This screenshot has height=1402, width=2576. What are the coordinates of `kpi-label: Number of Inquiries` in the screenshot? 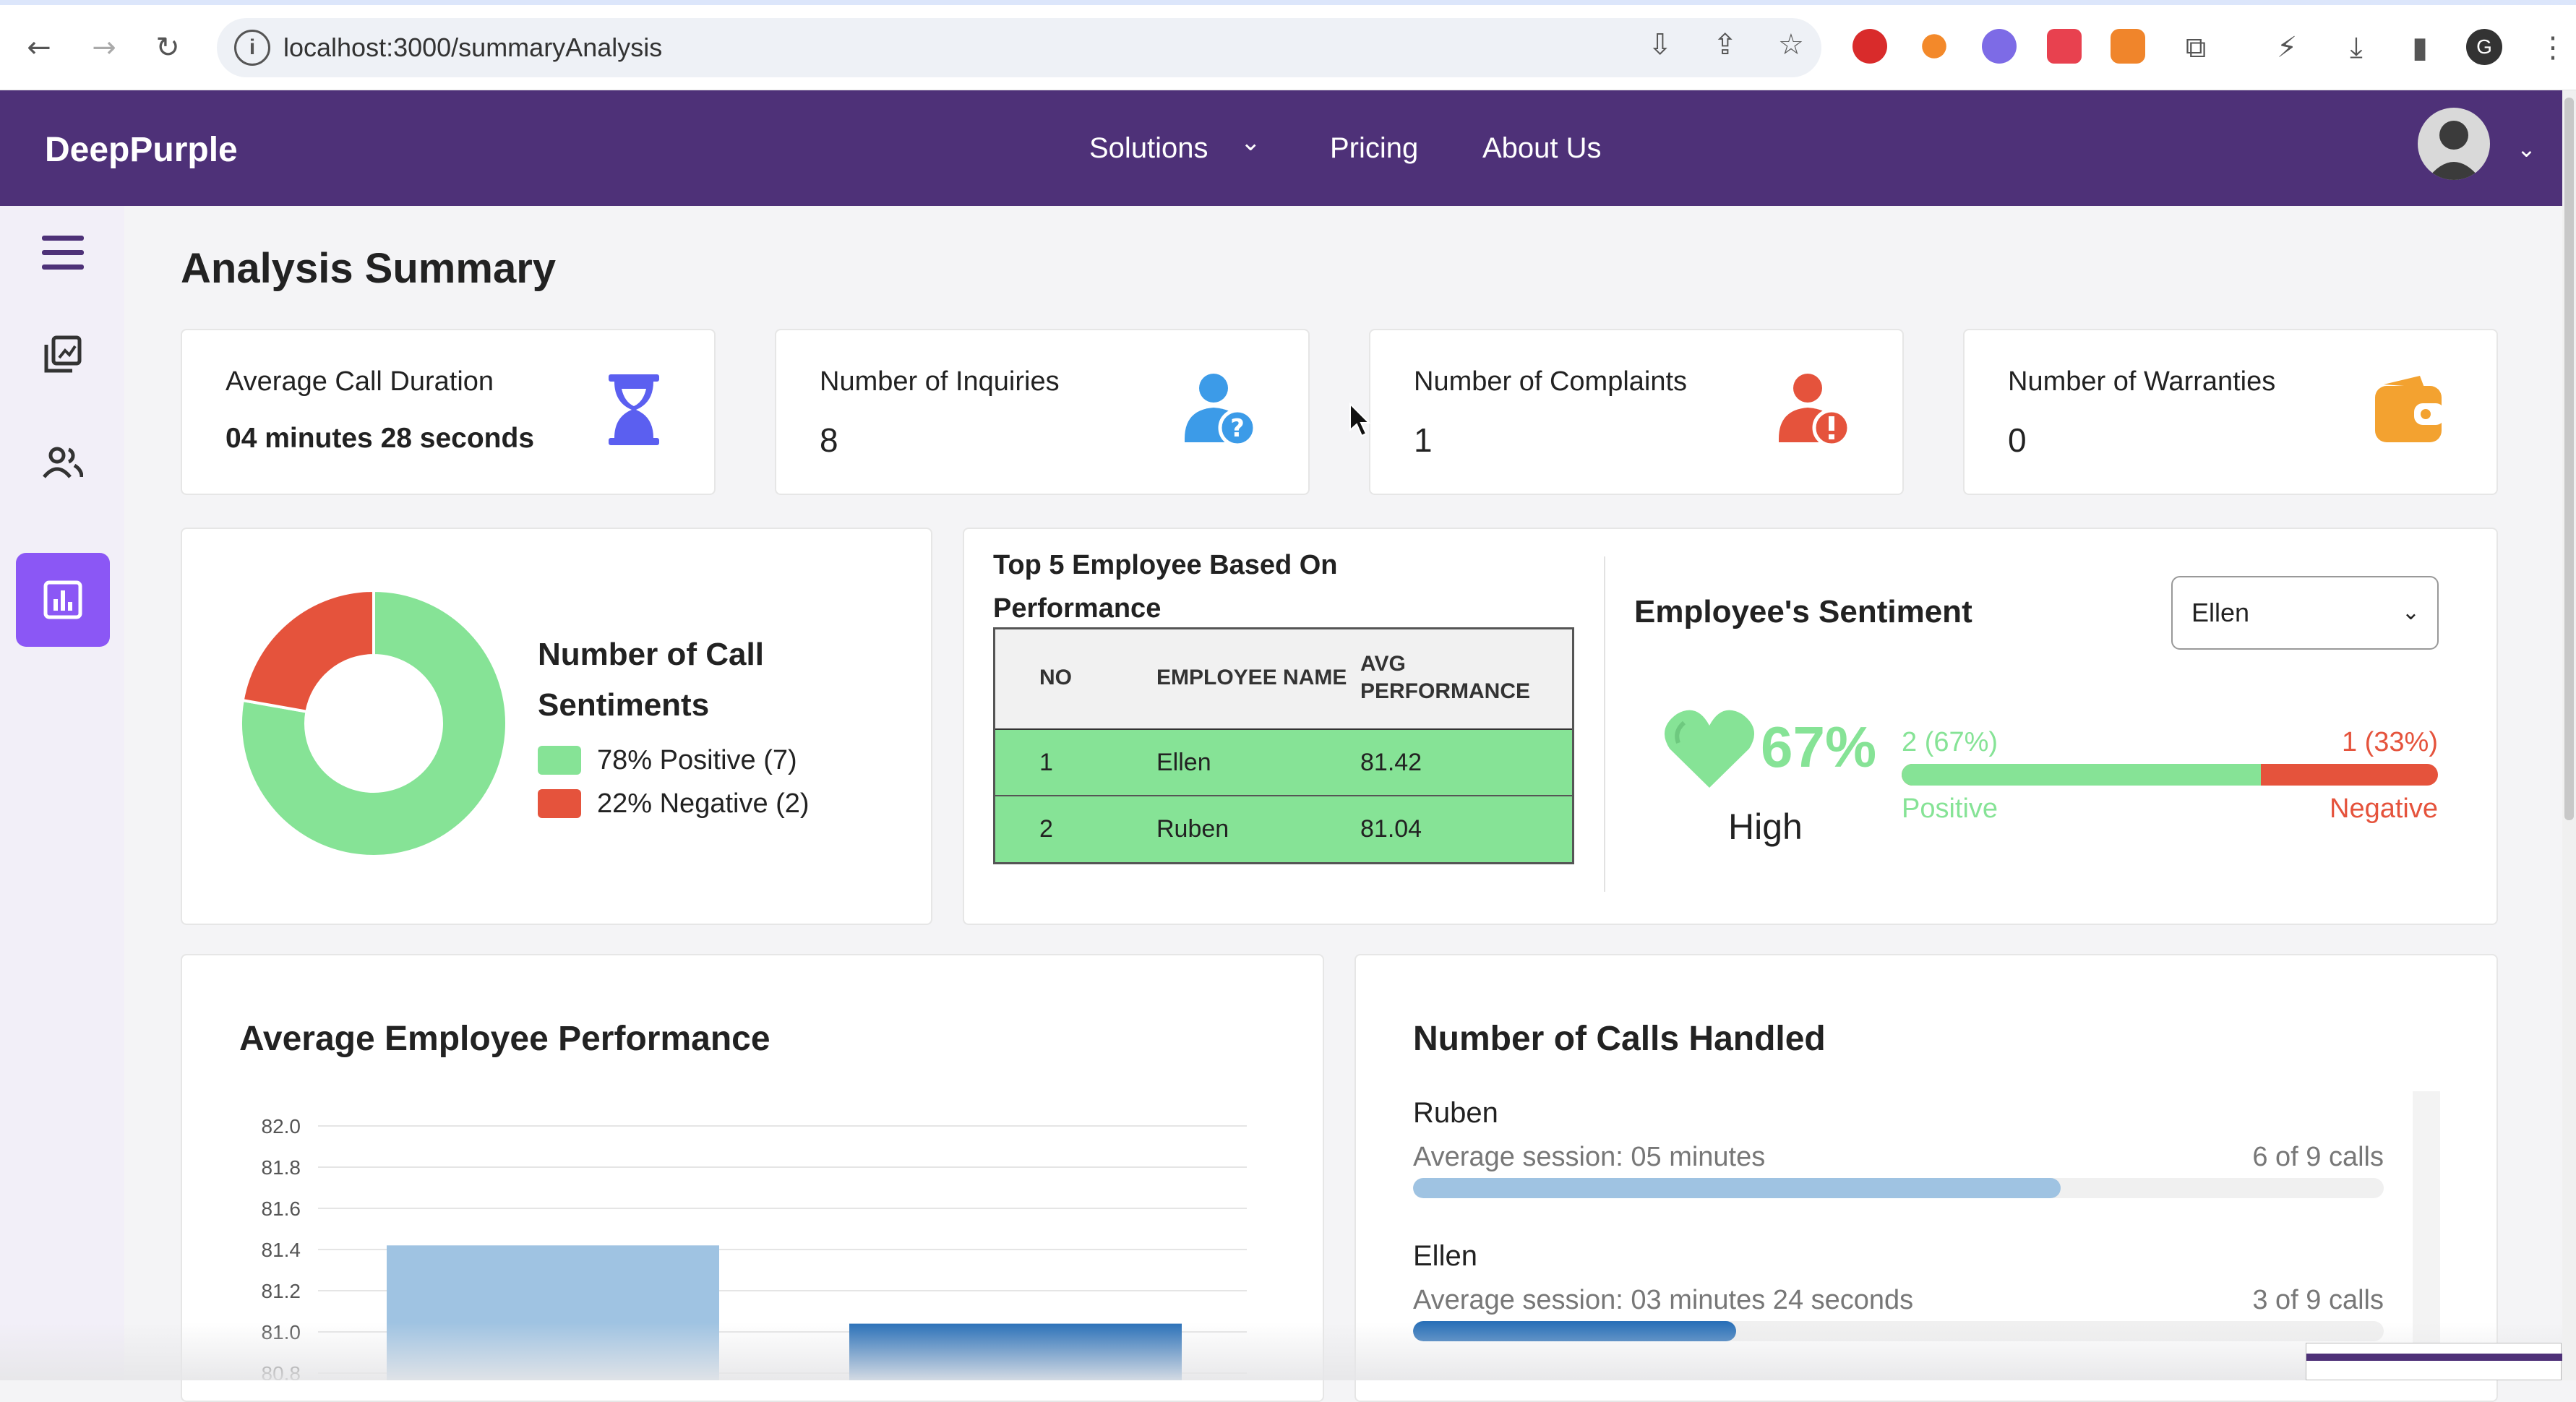 It's located at (940, 382).